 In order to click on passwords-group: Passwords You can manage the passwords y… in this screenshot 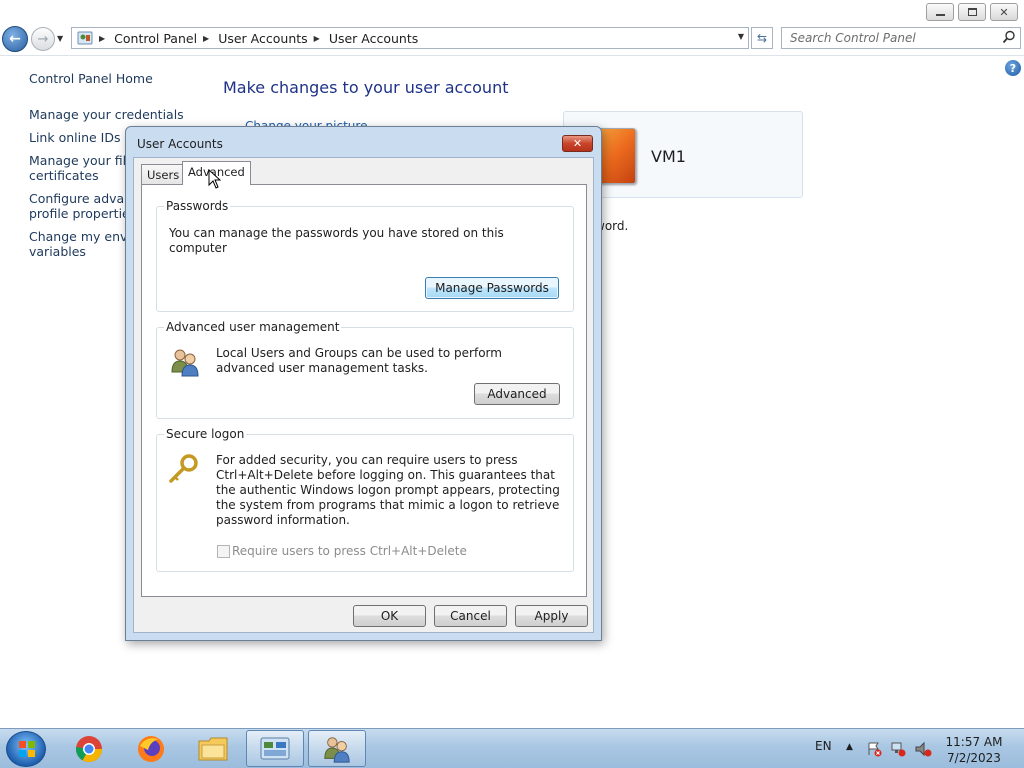, I will do `click(365, 255)`.